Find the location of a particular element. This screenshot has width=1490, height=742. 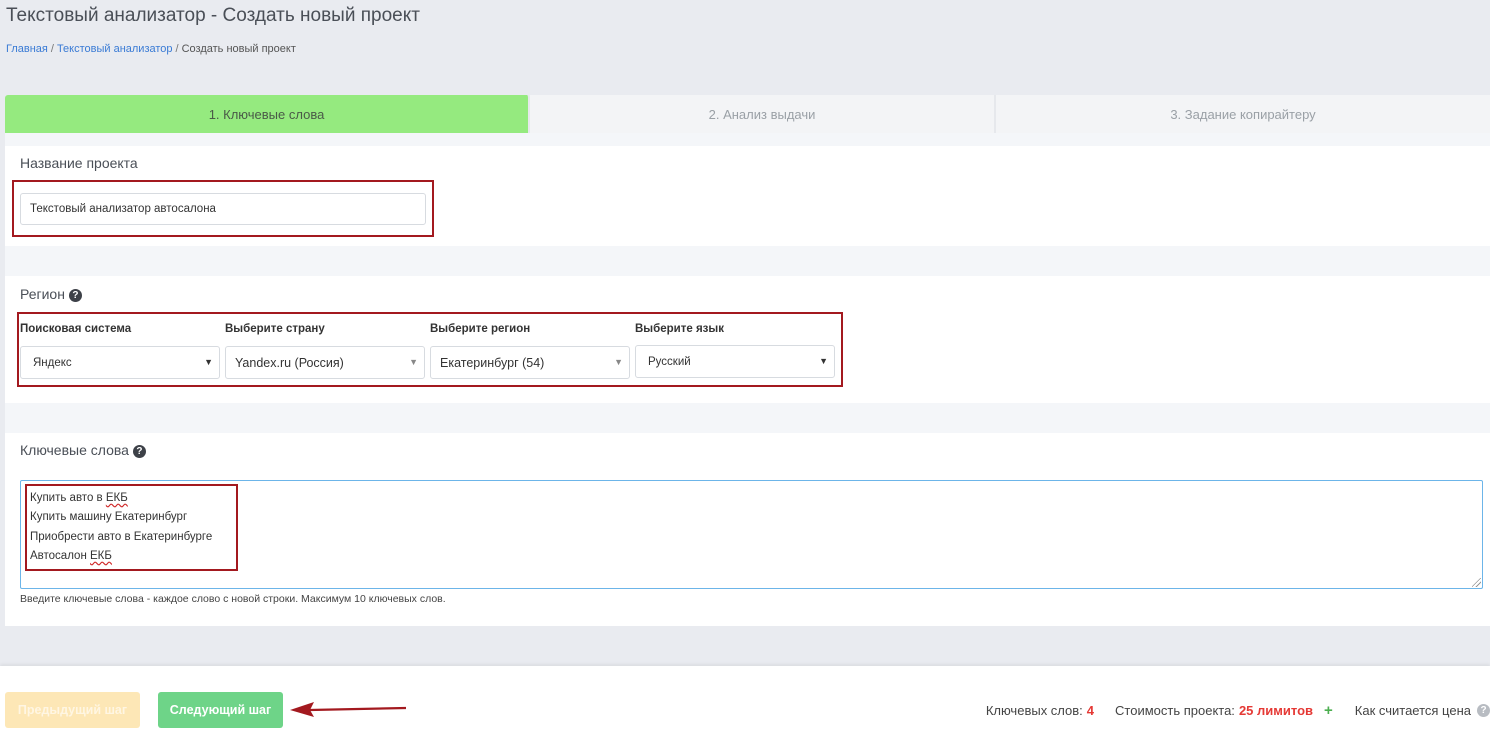

region-select: Екатеринбург (54) ▼ is located at coordinates (530, 362).